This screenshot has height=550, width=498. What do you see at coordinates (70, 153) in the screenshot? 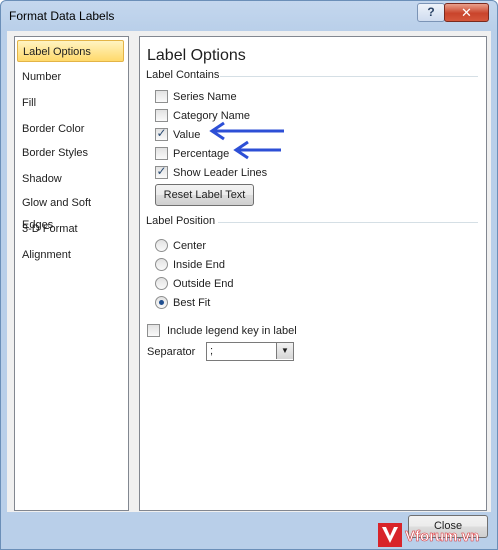
I see `nav-item-border-styles: Border Styles` at bounding box center [70, 153].